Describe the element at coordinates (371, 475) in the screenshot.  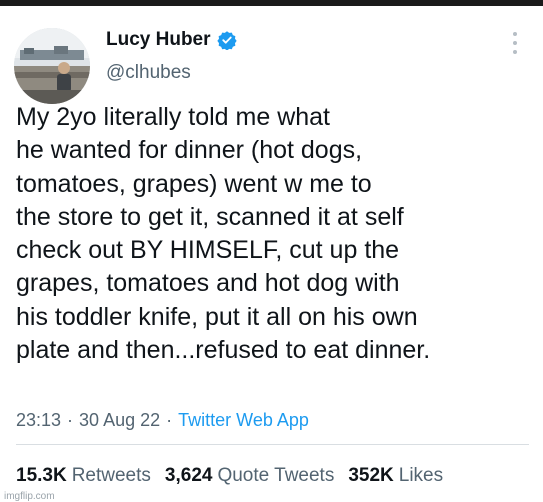
I see `likes-count: 352K` at that location.